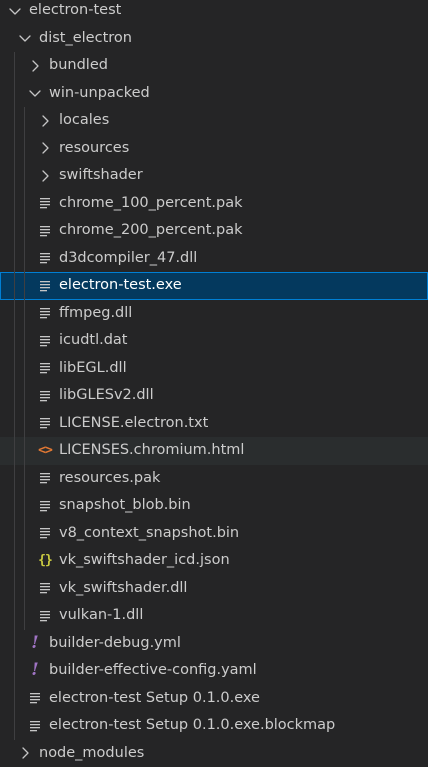 The image size is (428, 767). I want to click on file-label: vk_swiftshader.dll, so click(123, 589).